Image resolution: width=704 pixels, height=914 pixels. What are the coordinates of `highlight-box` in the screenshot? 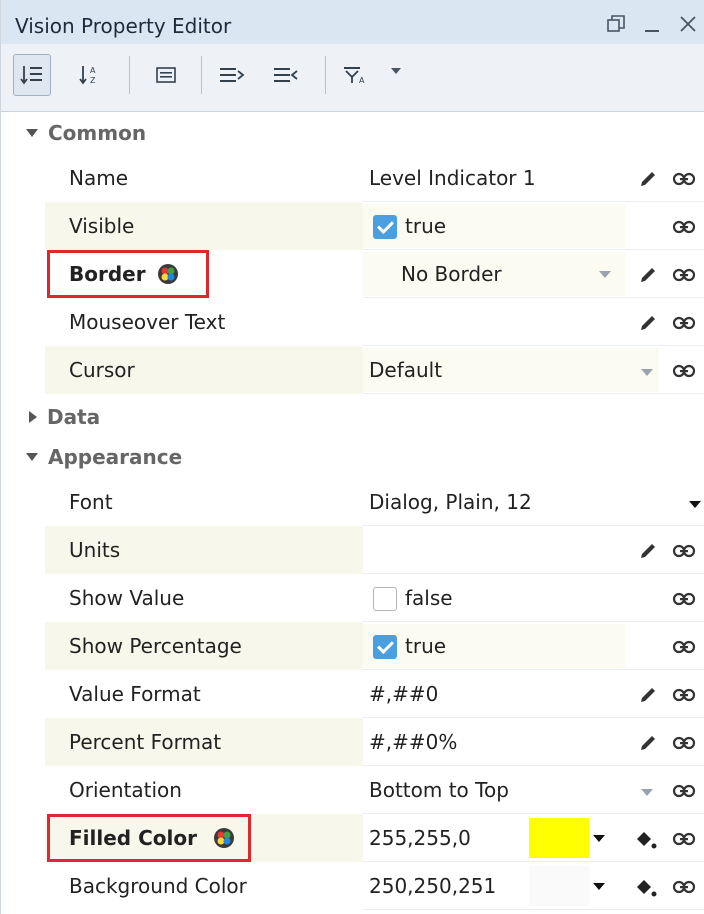 It's located at (149, 838).